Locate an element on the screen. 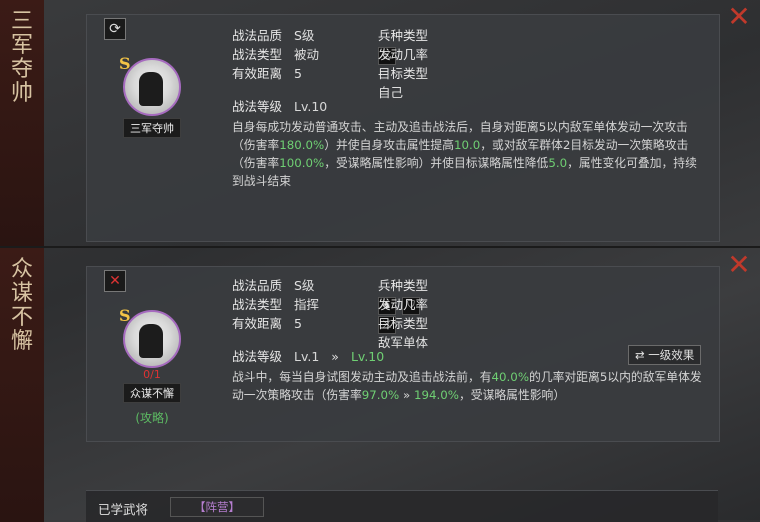  side-strip: 三军夺帅 is located at coordinates (22, 123).